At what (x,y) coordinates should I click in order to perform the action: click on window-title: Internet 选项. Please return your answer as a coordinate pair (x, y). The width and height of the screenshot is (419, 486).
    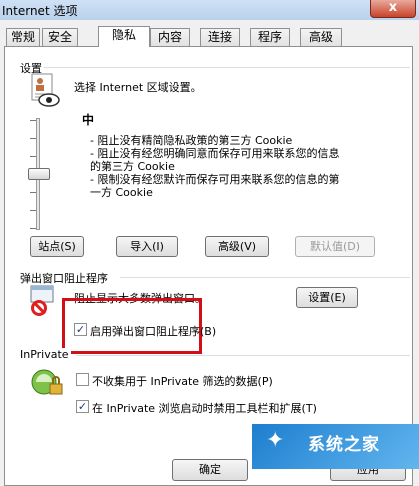
    Looking at the image, I should click on (40, 11).